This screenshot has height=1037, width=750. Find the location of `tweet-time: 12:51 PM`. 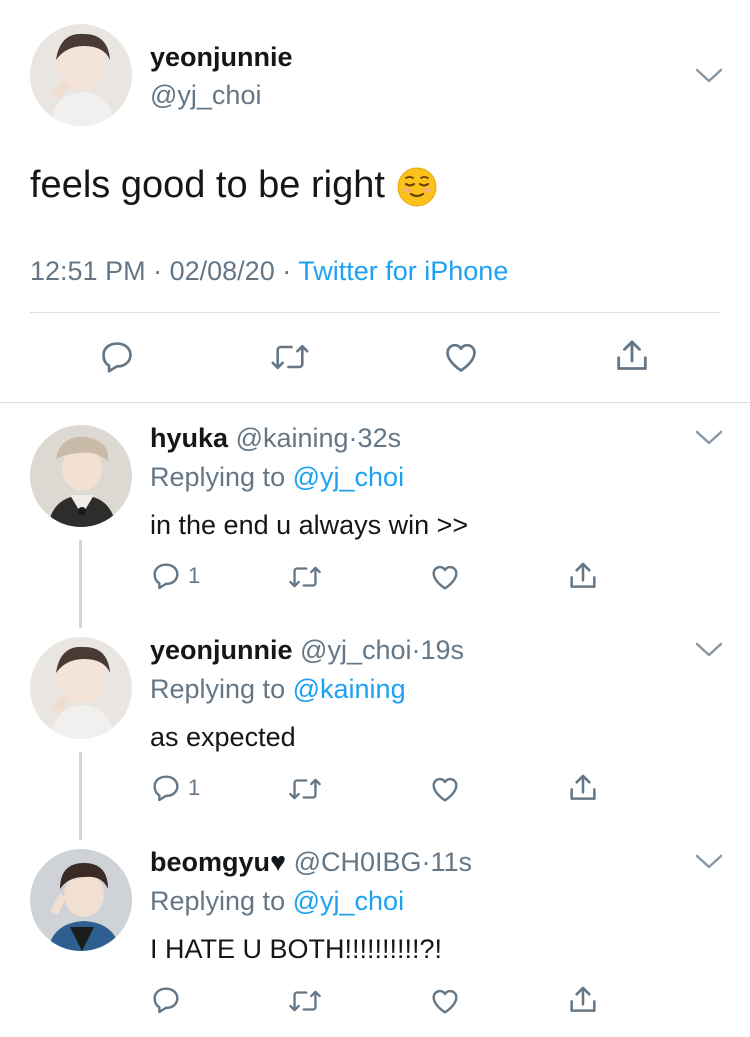

tweet-time: 12:51 PM is located at coordinates (88, 271).